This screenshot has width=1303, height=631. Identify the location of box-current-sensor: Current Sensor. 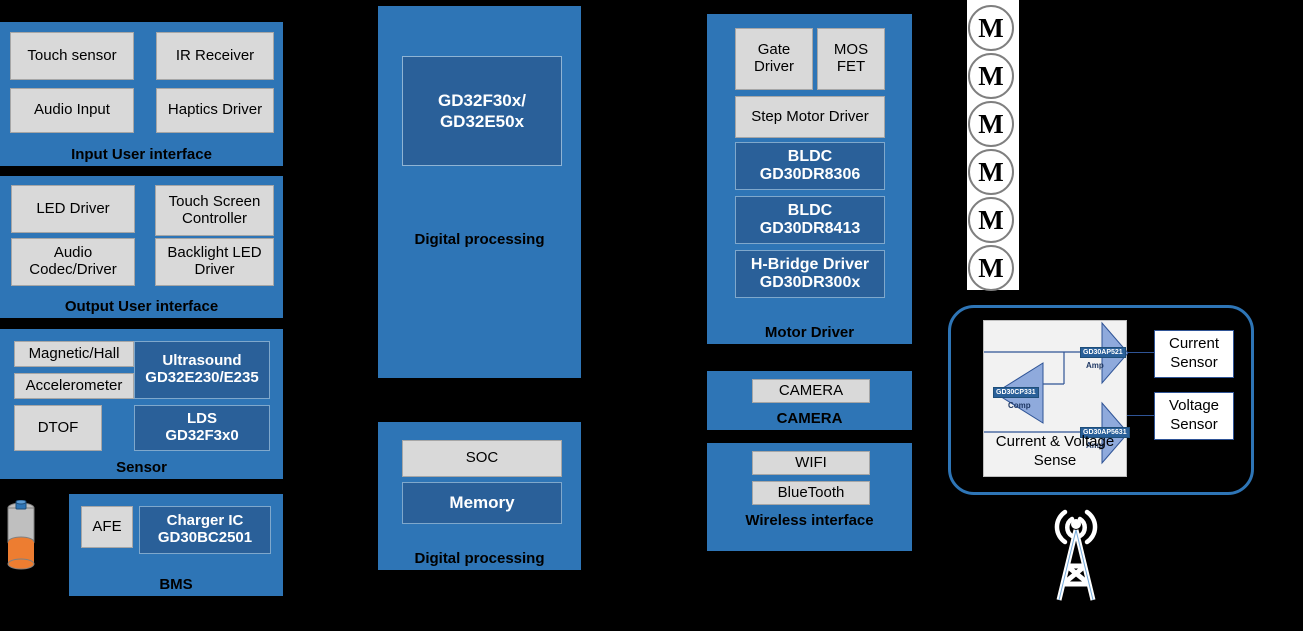
(1194, 354).